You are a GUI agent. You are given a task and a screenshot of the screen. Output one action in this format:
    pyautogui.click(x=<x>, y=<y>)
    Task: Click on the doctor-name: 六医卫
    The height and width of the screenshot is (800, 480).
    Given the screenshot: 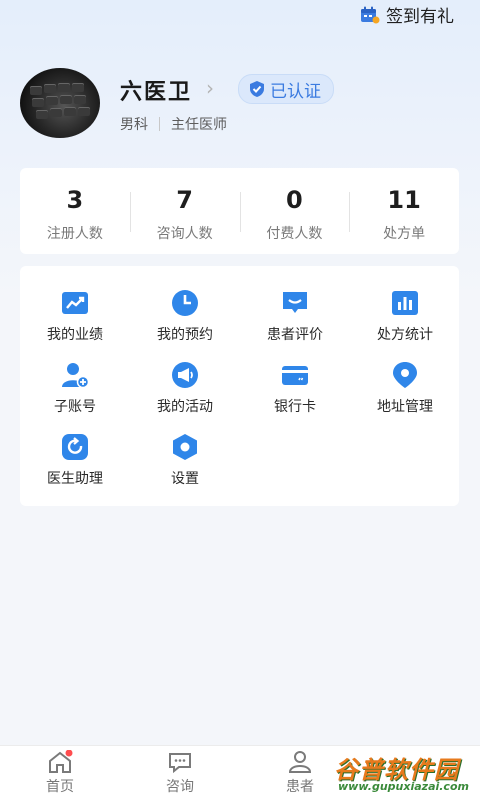 What is the action you would take?
    pyautogui.click(x=156, y=92)
    